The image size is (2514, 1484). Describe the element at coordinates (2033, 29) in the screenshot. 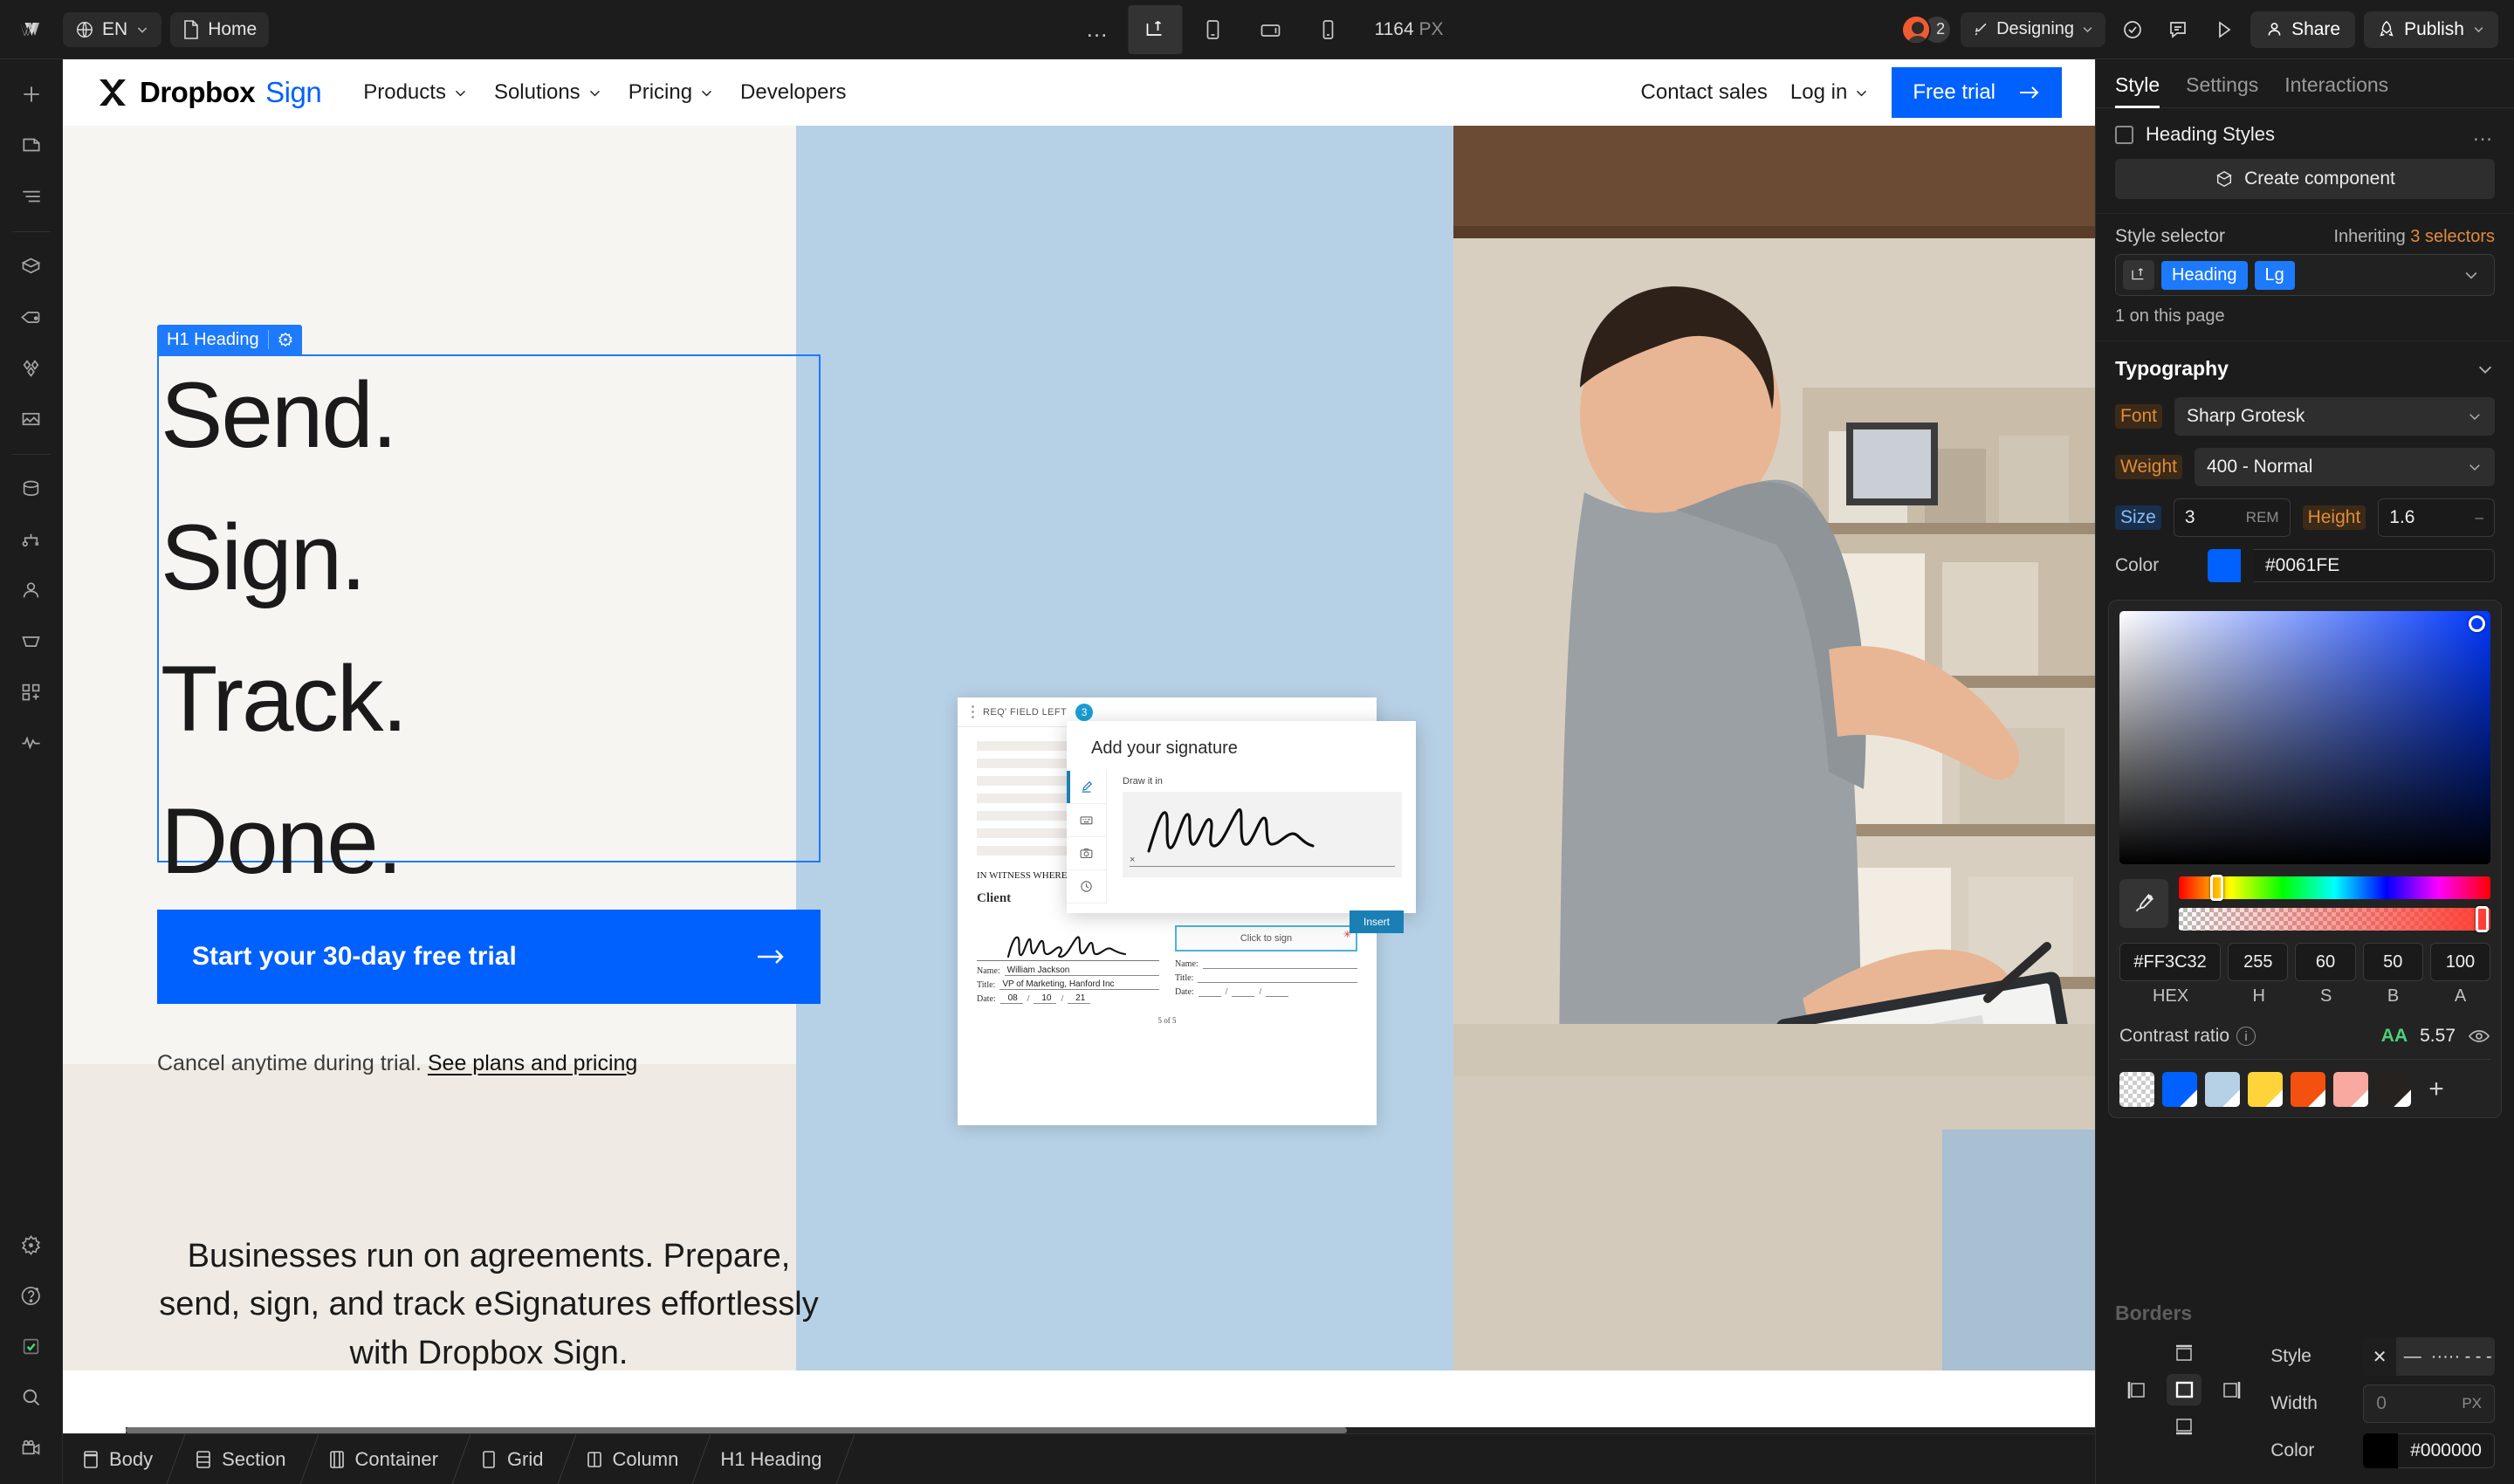

I see `mode-selector: Designing` at that location.